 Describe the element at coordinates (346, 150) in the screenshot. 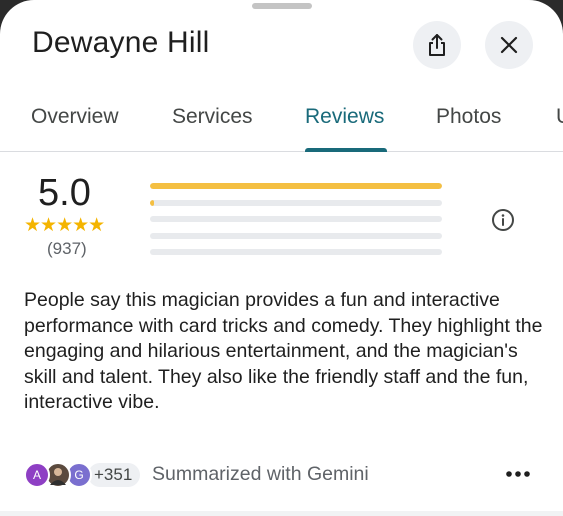

I see `active-tab-indicator` at that location.